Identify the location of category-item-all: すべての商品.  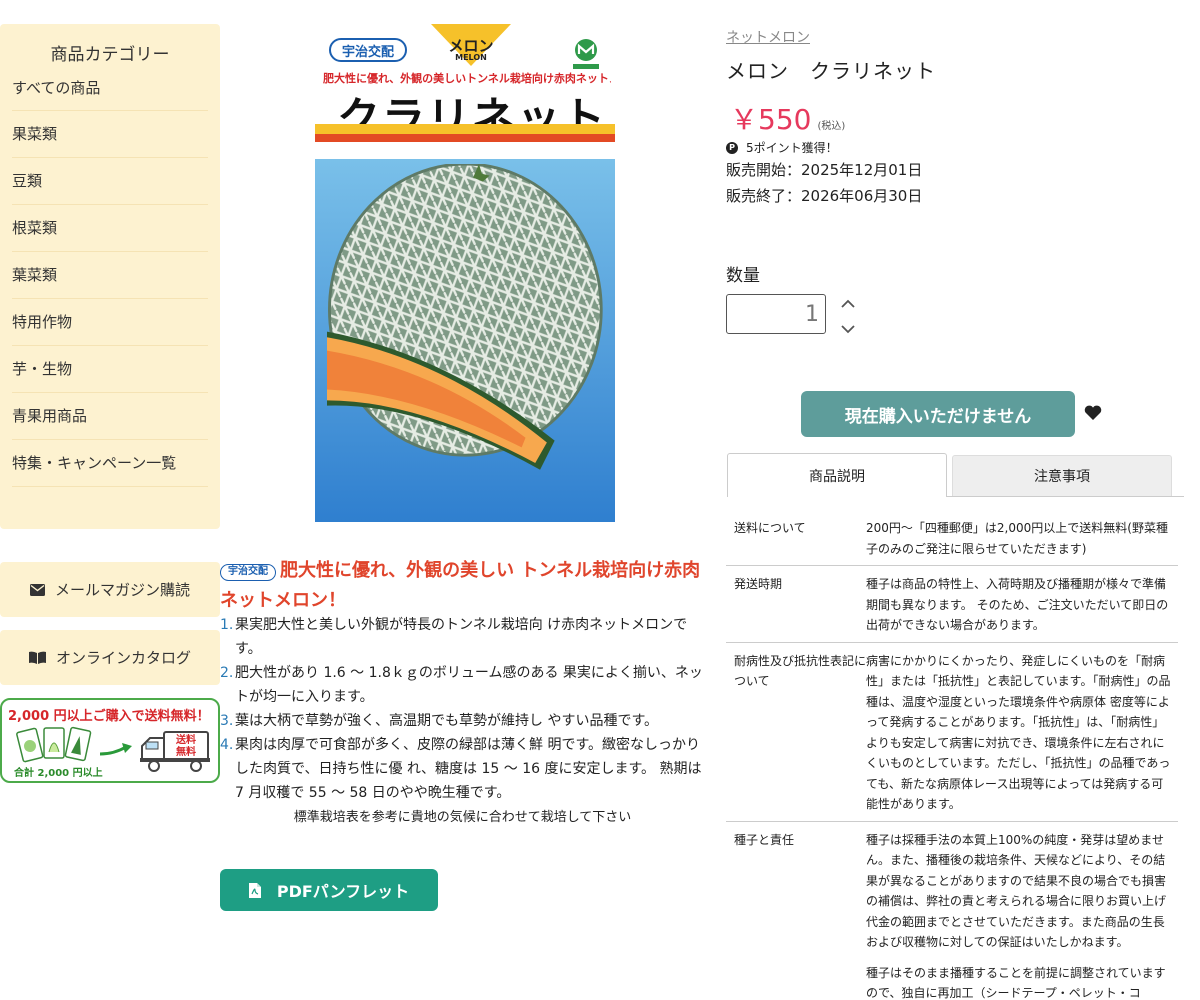
(110, 91).